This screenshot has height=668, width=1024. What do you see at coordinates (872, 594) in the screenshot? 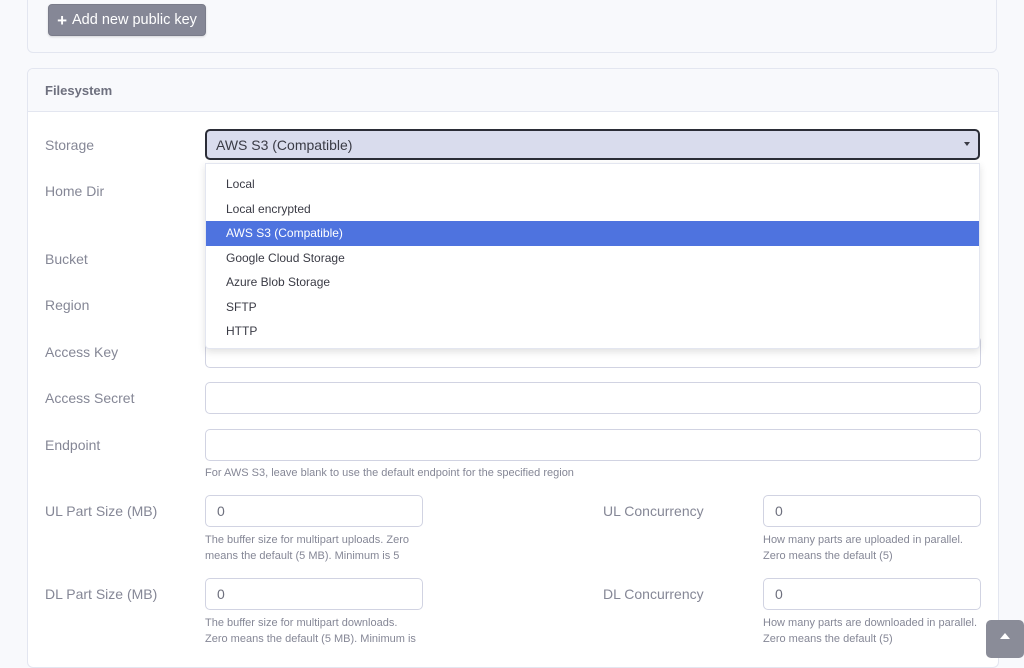
I see `dl-concurrency-input: 0` at bounding box center [872, 594].